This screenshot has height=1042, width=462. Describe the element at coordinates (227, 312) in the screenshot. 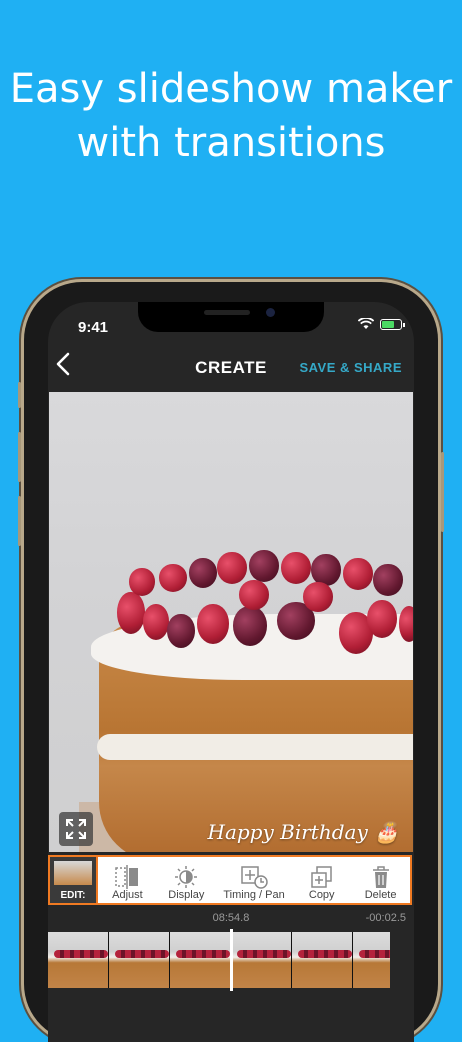

I see `speaker` at that location.